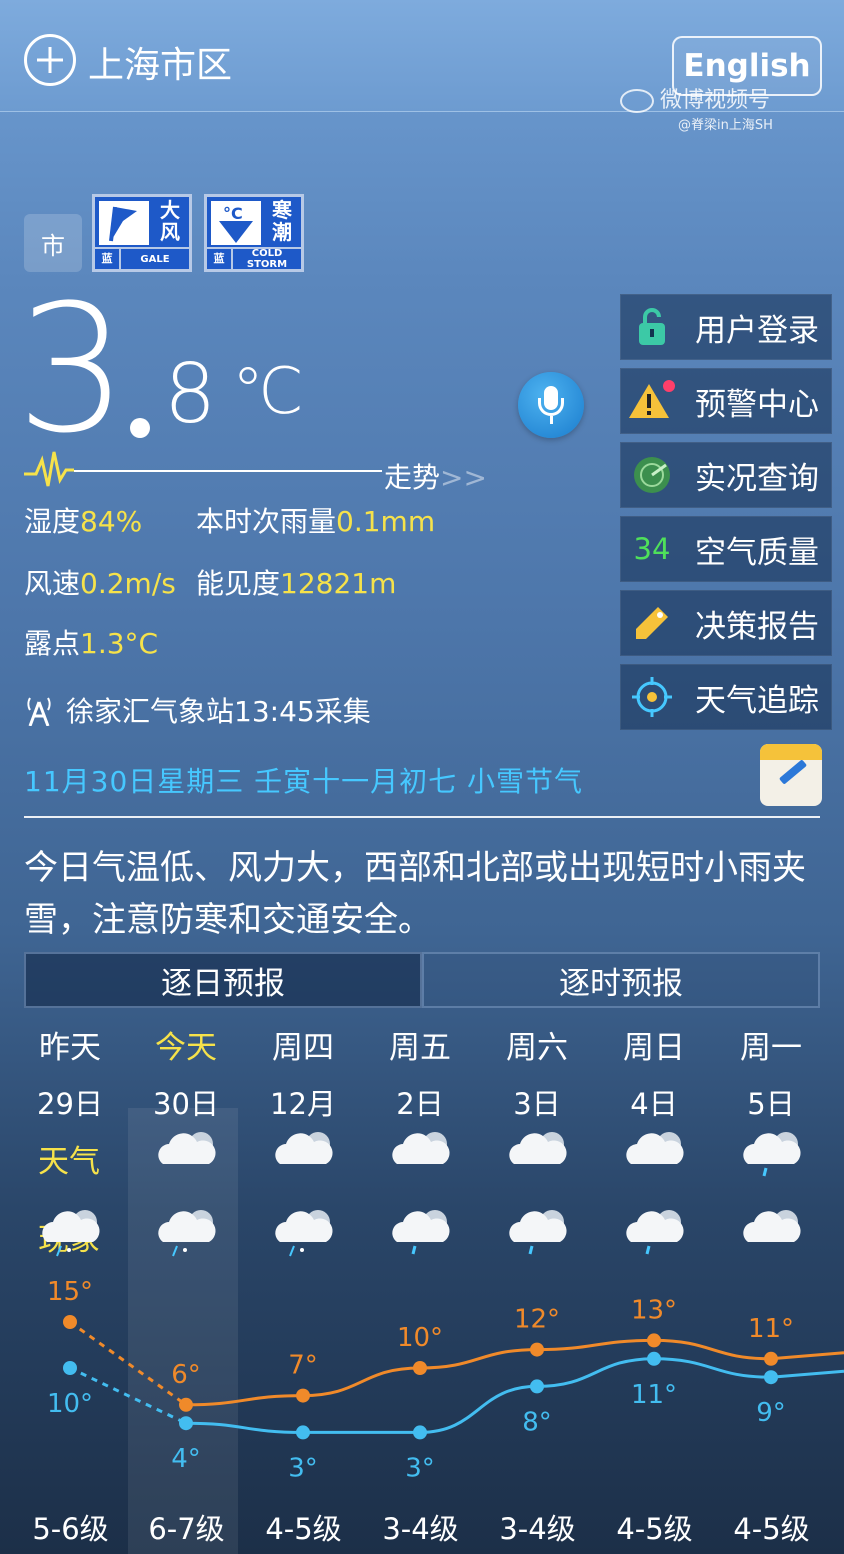 This screenshot has height=1554, width=844. Describe the element at coordinates (111, 521) in the screenshot. I see `humidity-value: 84%` at that location.